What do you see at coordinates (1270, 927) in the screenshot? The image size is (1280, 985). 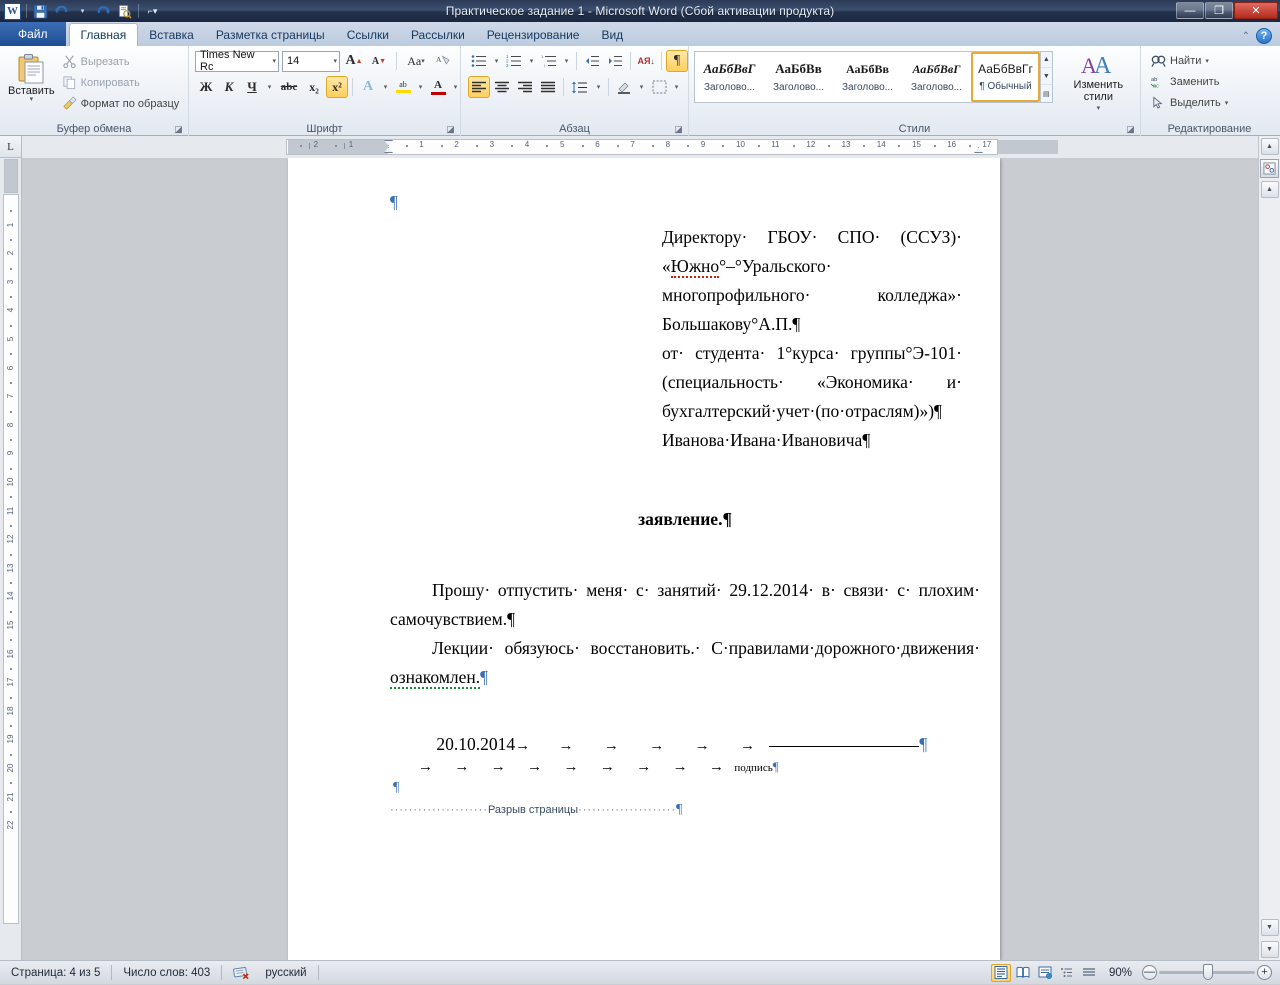 I see `next-page-button: ▼` at bounding box center [1270, 927].